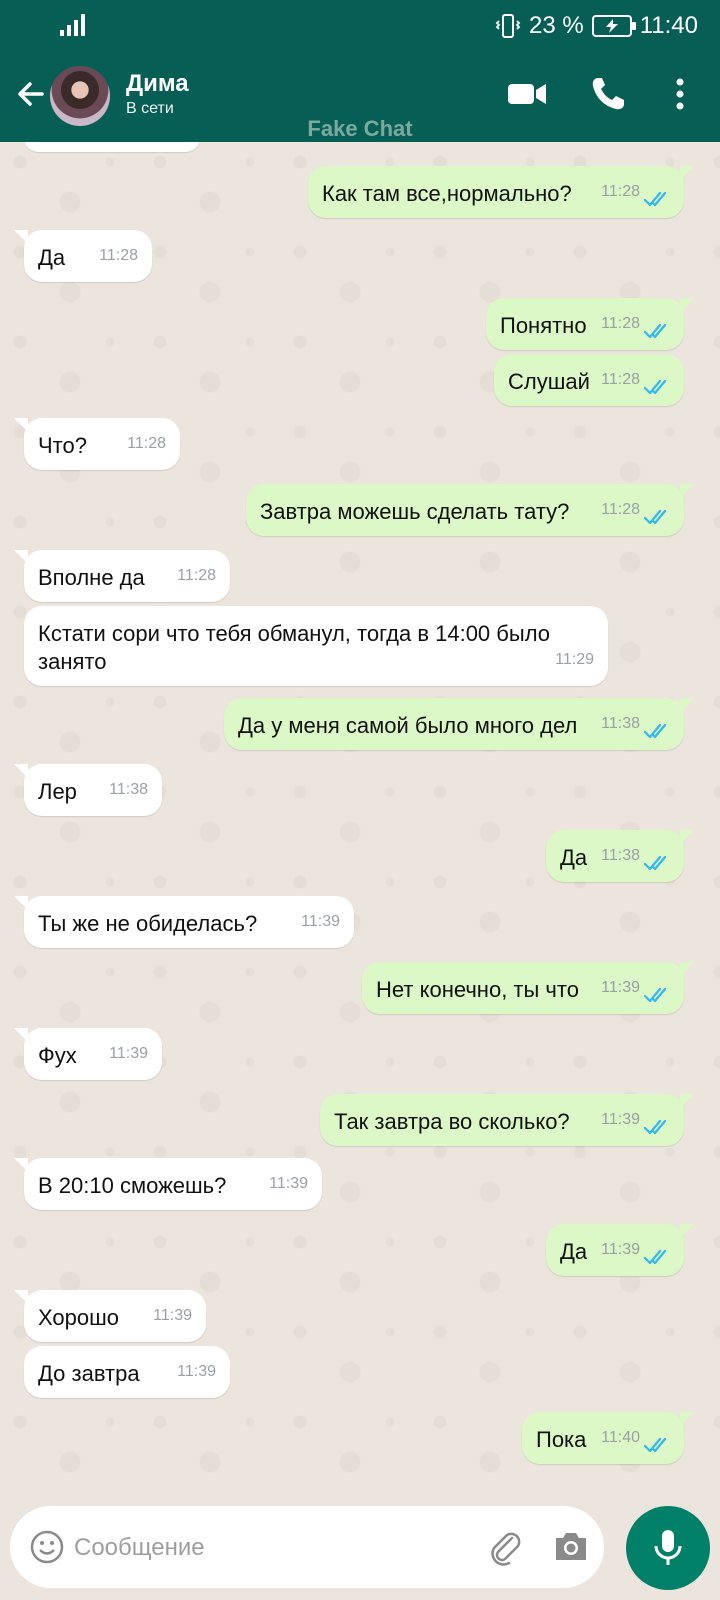 The width and height of the screenshot is (720, 1600). Describe the element at coordinates (132, 1185) in the screenshot. I see `message-text: В 20:10 сможешь?` at that location.